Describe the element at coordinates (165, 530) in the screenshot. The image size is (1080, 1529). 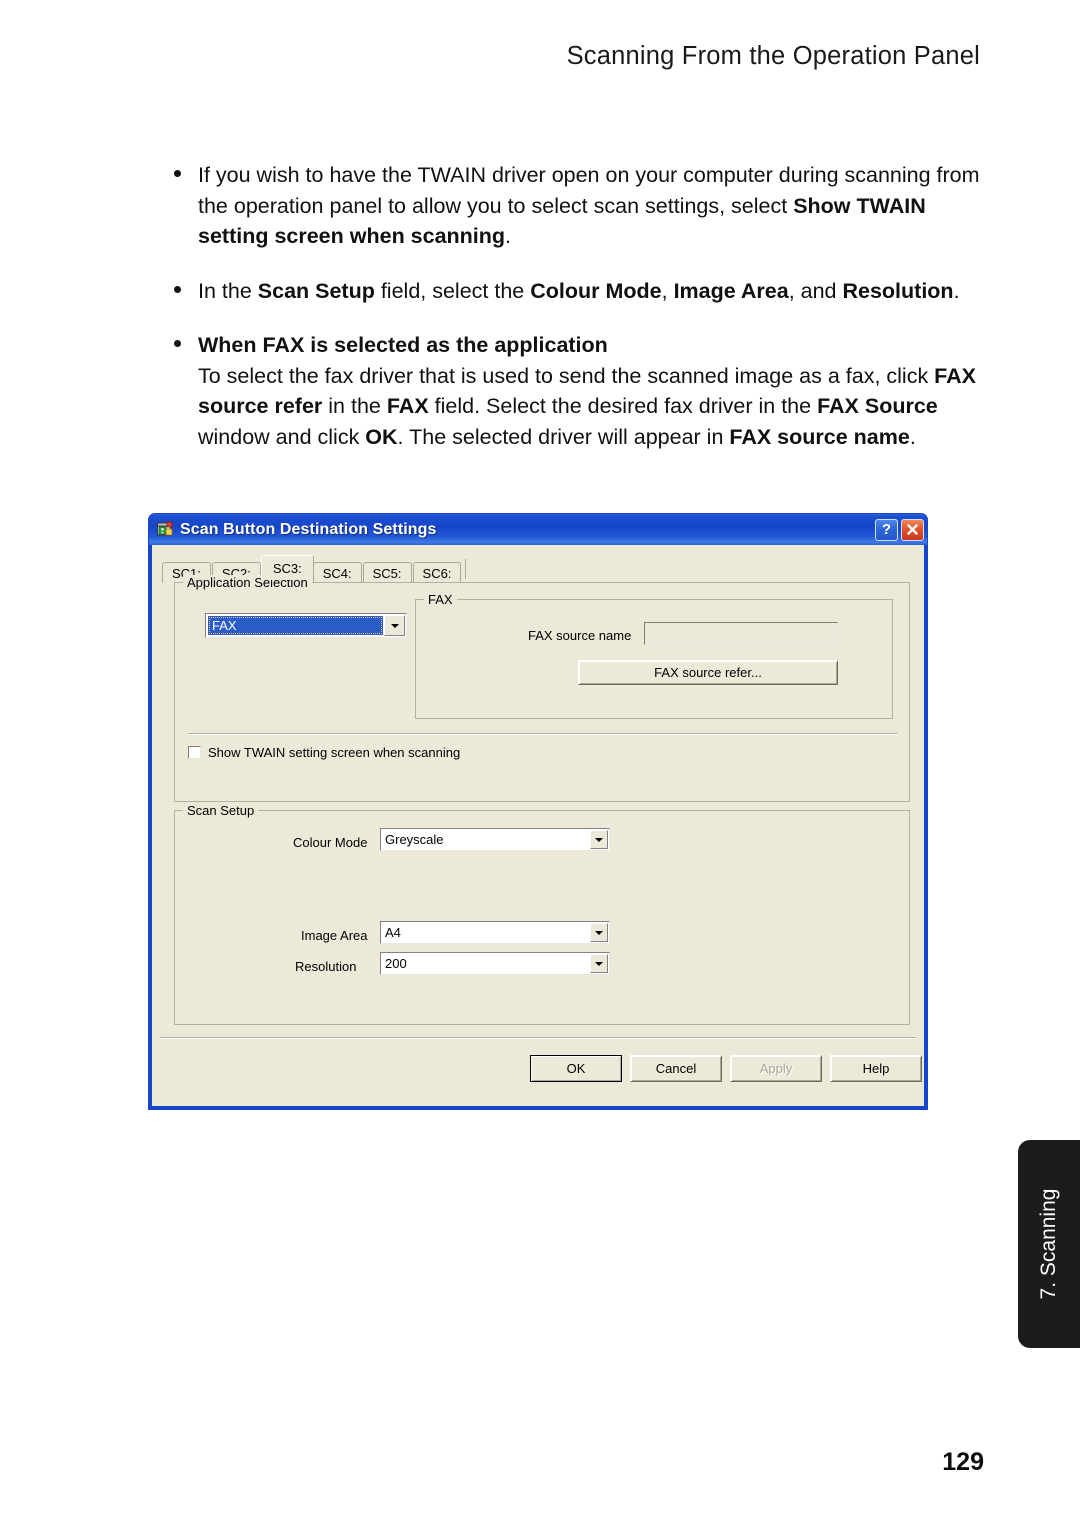
I see `application-window-icon` at that location.